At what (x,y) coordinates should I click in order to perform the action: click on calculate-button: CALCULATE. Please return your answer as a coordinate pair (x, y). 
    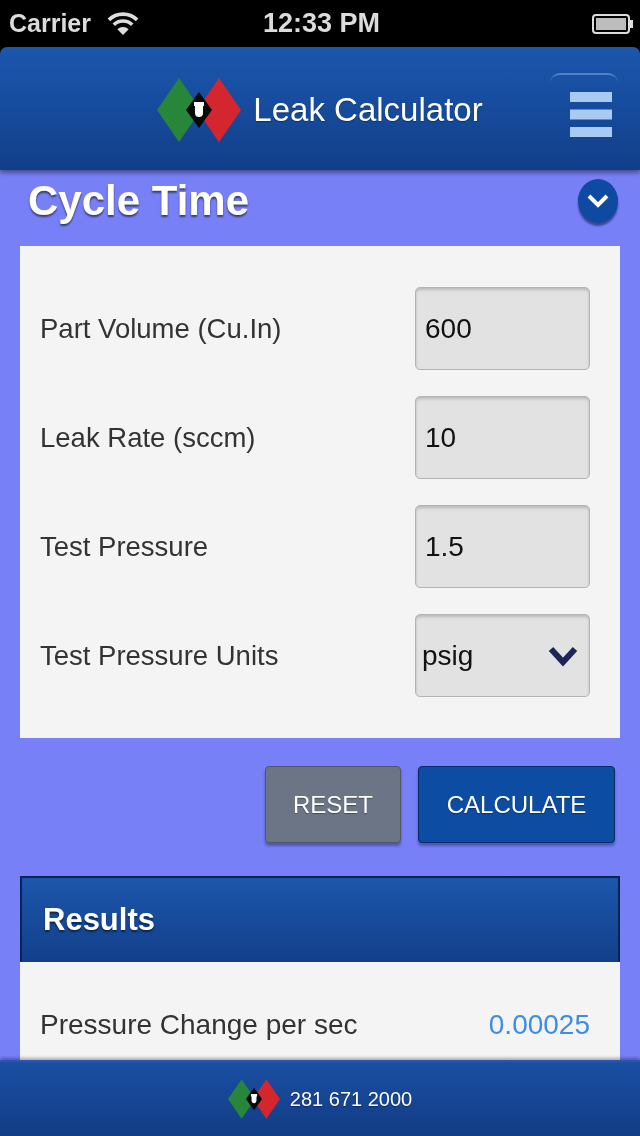
    Looking at the image, I should click on (516, 804).